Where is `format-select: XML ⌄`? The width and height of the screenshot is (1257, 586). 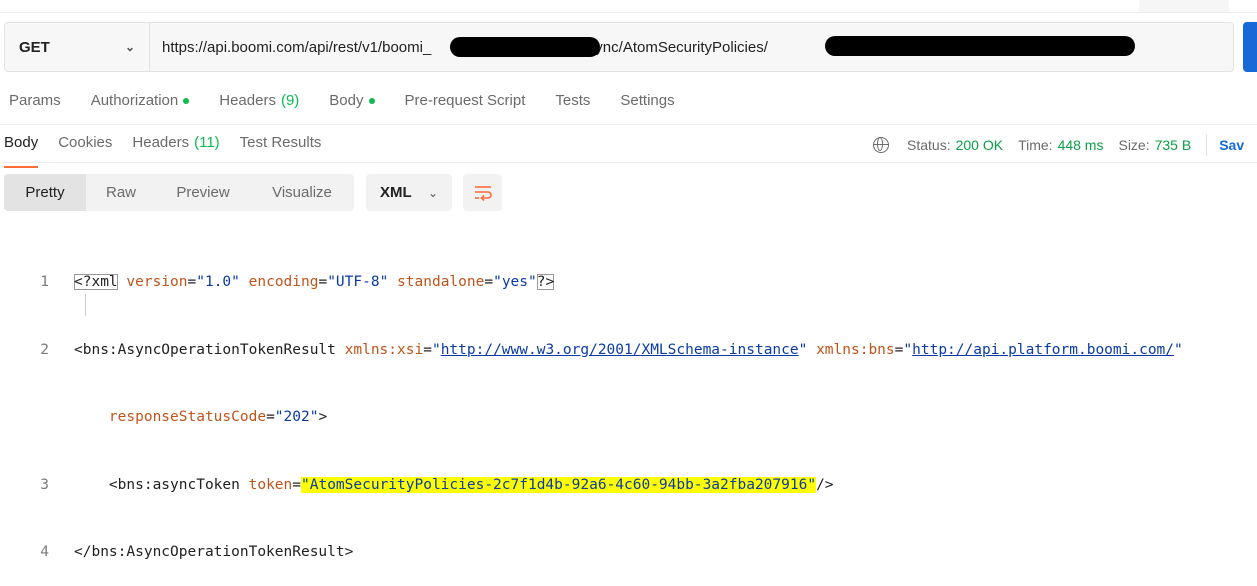 format-select: XML ⌄ is located at coordinates (409, 192).